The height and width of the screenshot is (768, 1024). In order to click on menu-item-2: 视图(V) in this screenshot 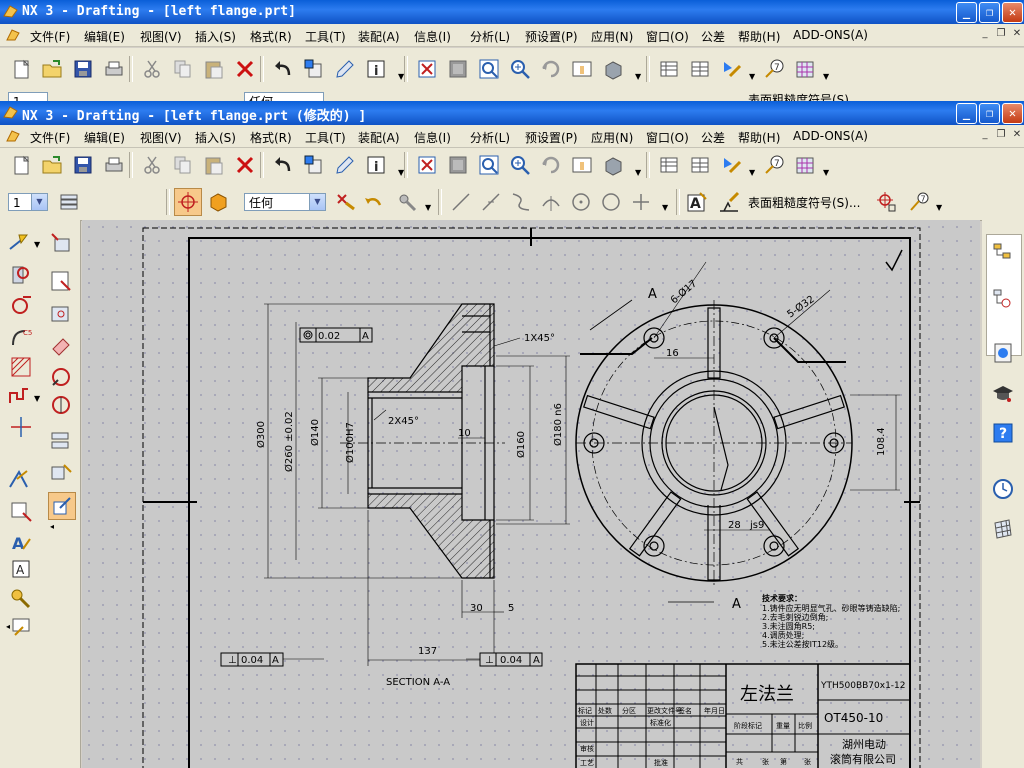, I will do `click(161, 36)`.